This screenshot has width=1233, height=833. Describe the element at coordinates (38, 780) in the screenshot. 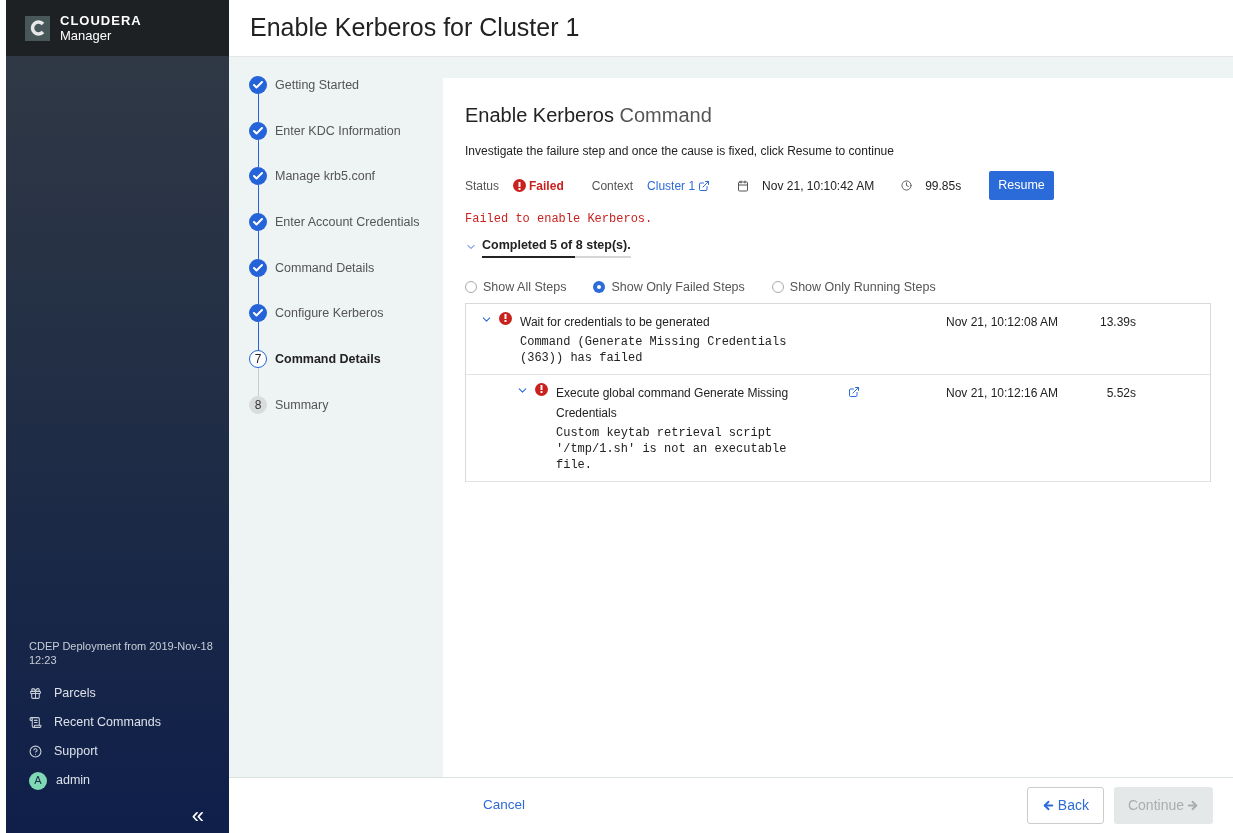

I see `user-avatar: A` at that location.